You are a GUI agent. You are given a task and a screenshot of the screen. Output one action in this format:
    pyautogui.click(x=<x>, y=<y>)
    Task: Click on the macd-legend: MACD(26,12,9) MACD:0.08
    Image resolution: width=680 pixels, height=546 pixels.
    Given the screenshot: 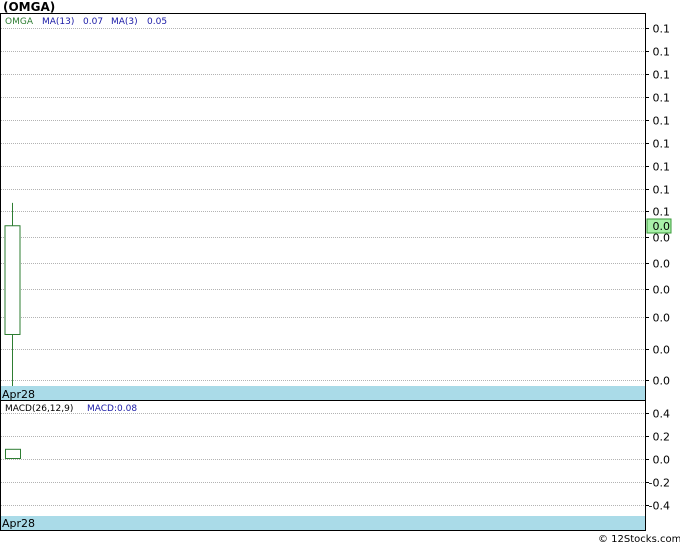 What is the action you would take?
    pyautogui.click(x=71, y=409)
    